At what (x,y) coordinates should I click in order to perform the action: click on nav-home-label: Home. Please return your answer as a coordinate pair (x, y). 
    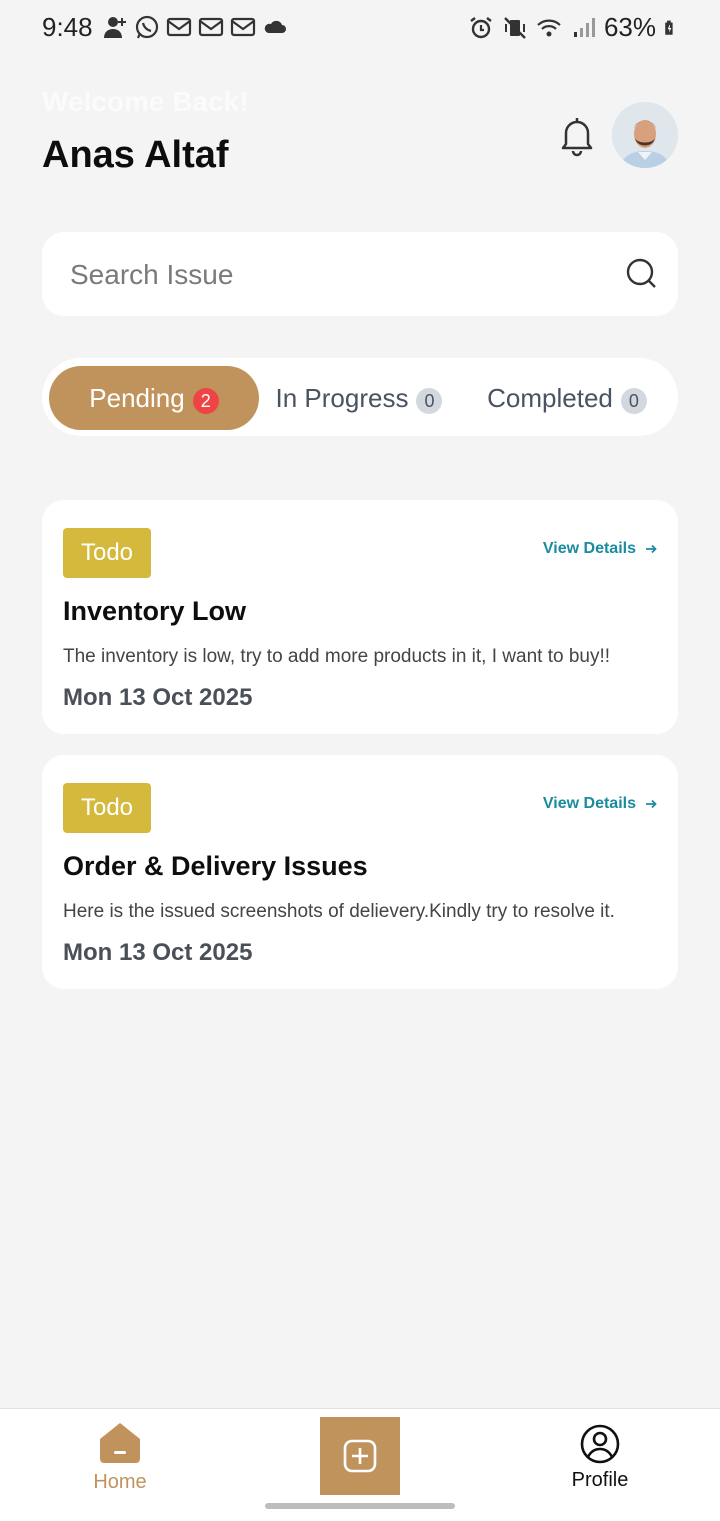
    Looking at the image, I should click on (120, 1482).